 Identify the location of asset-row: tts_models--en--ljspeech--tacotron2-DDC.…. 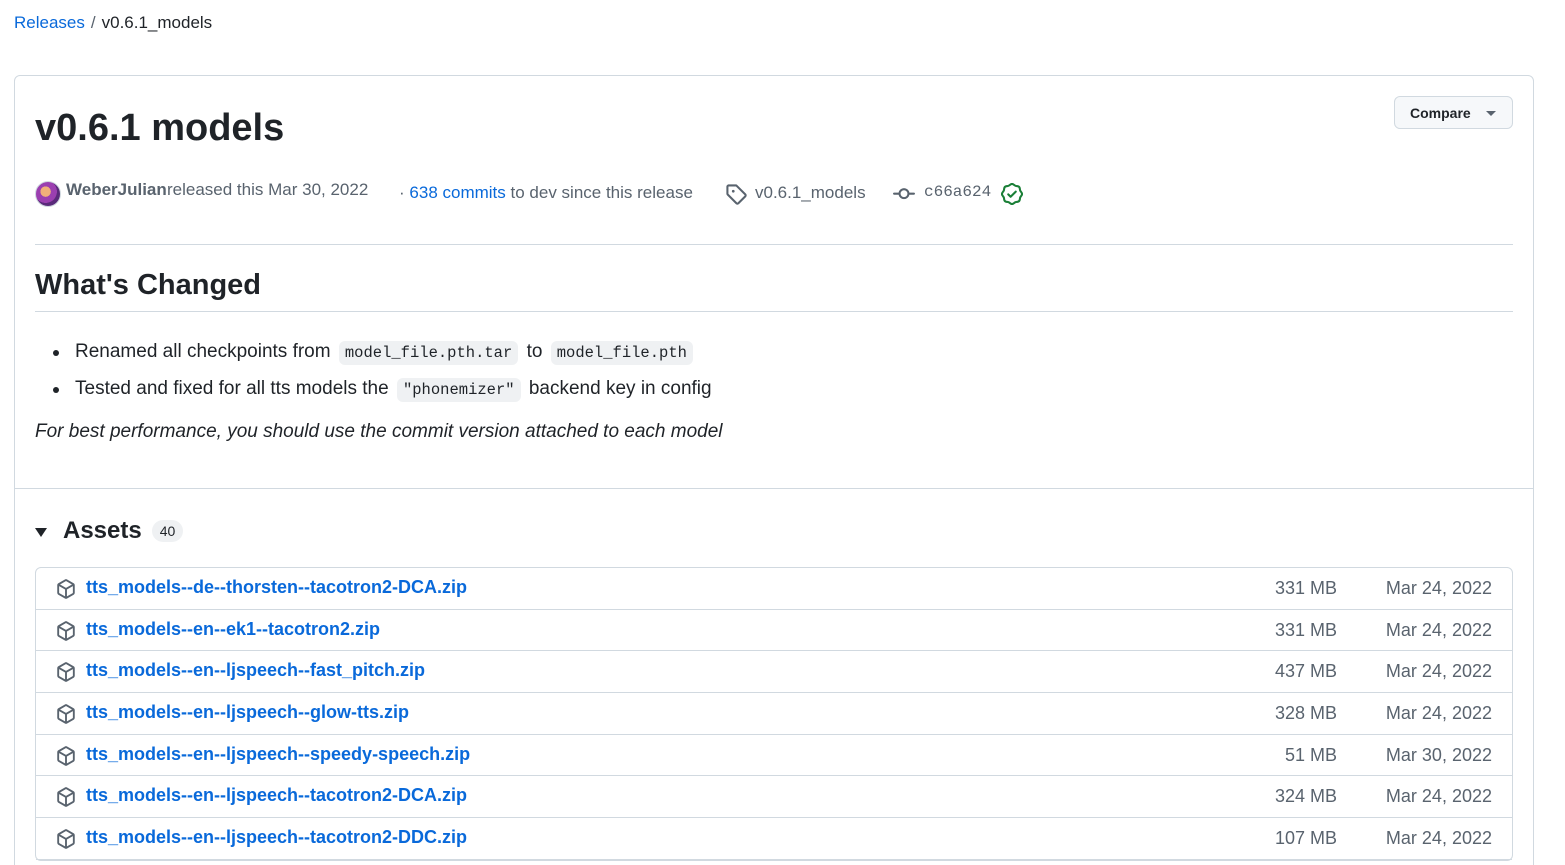
(774, 839).